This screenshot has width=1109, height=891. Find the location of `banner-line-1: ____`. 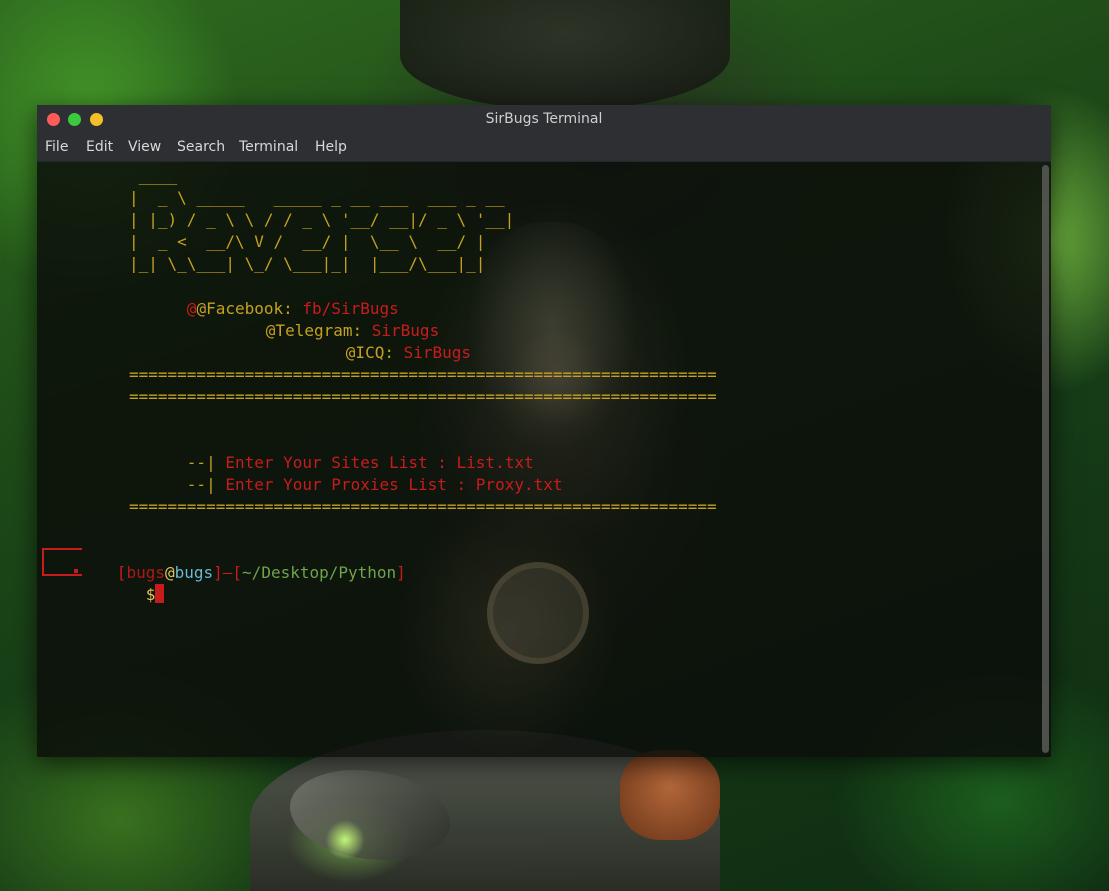

banner-line-1: ____ is located at coordinates (153, 175).